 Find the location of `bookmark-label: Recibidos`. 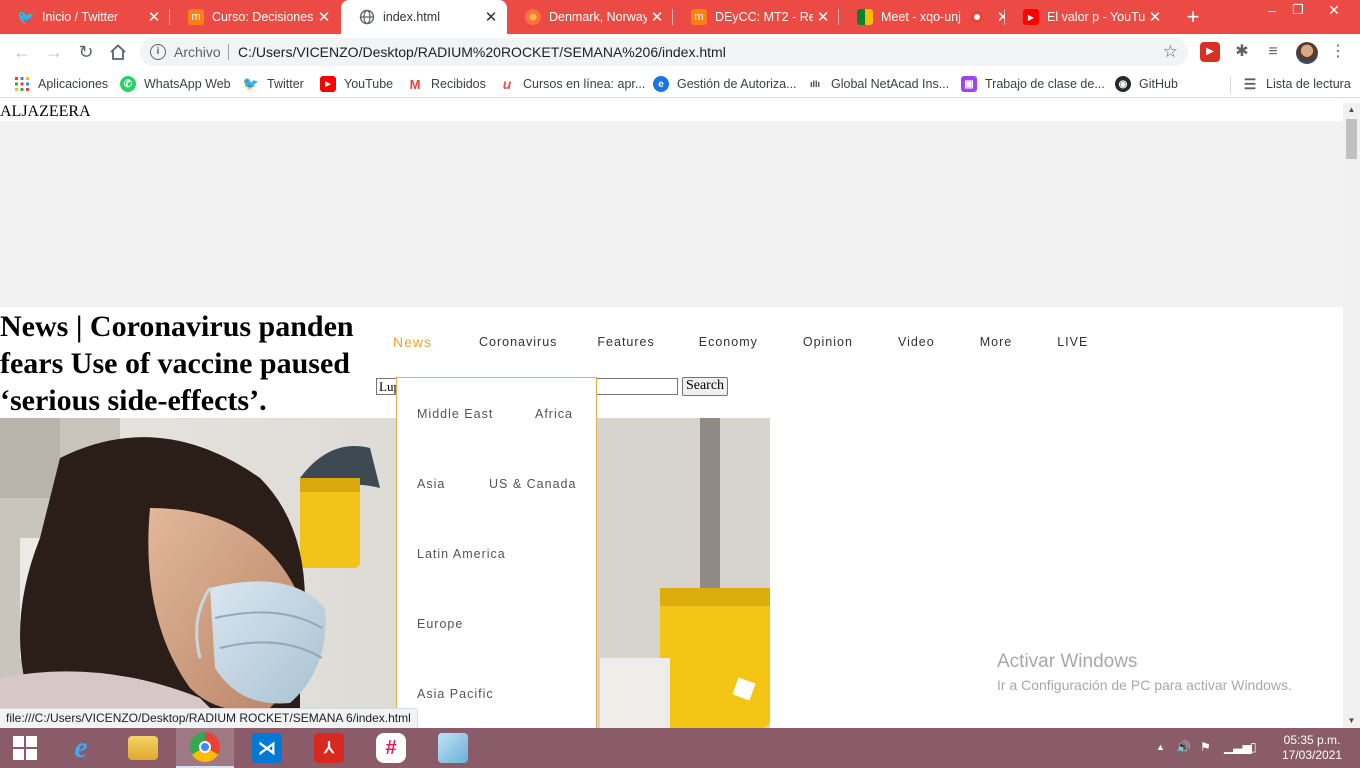

bookmark-label: Recibidos is located at coordinates (458, 84).